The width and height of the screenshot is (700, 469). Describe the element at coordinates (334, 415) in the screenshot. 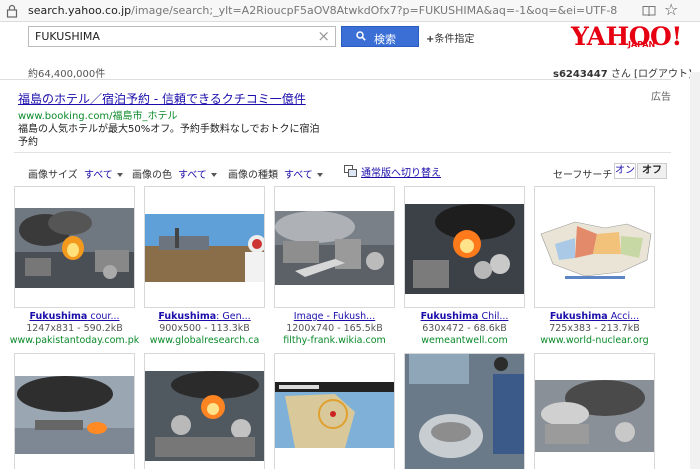

I see `evacuation-map-thumbnail` at that location.